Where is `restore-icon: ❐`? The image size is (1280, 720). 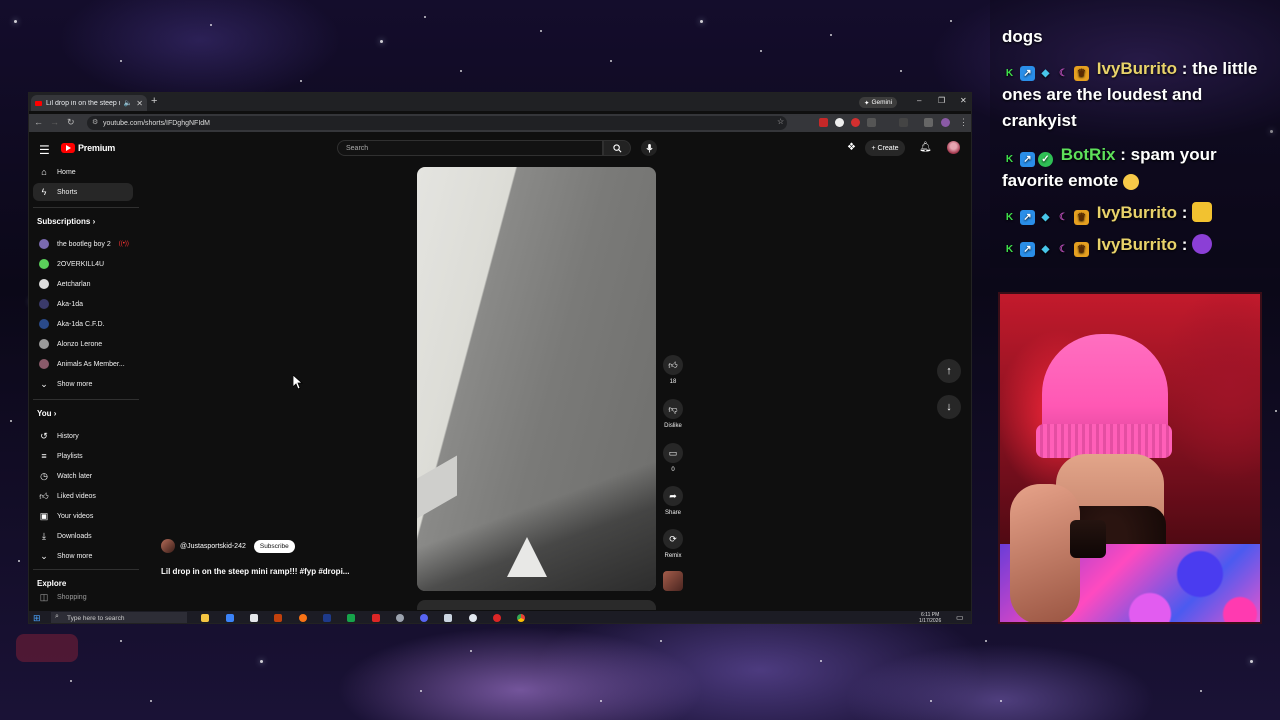 restore-icon: ❐ is located at coordinates (941, 100).